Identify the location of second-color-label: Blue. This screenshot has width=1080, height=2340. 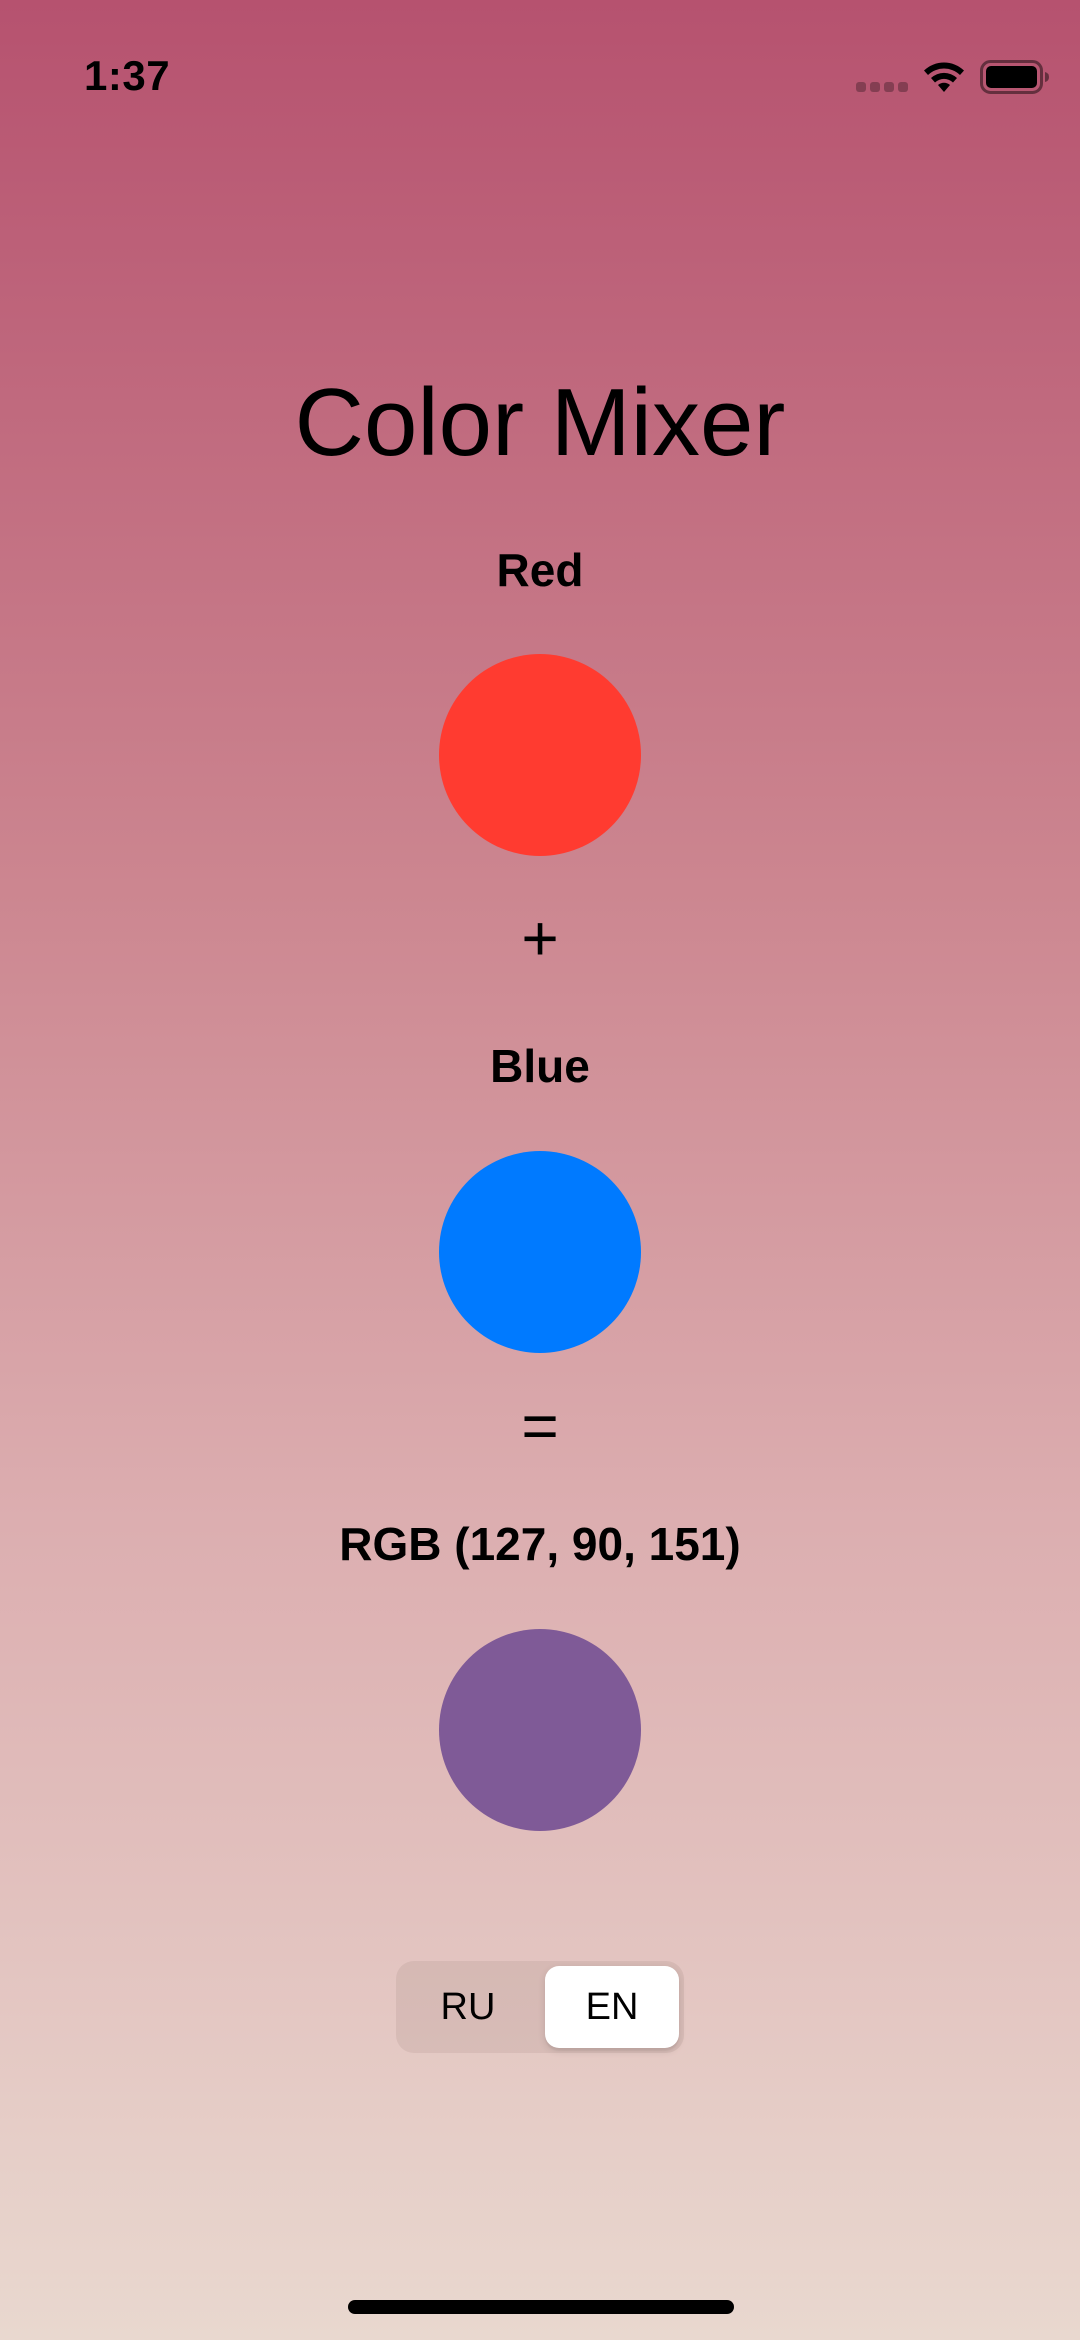
(540, 1066).